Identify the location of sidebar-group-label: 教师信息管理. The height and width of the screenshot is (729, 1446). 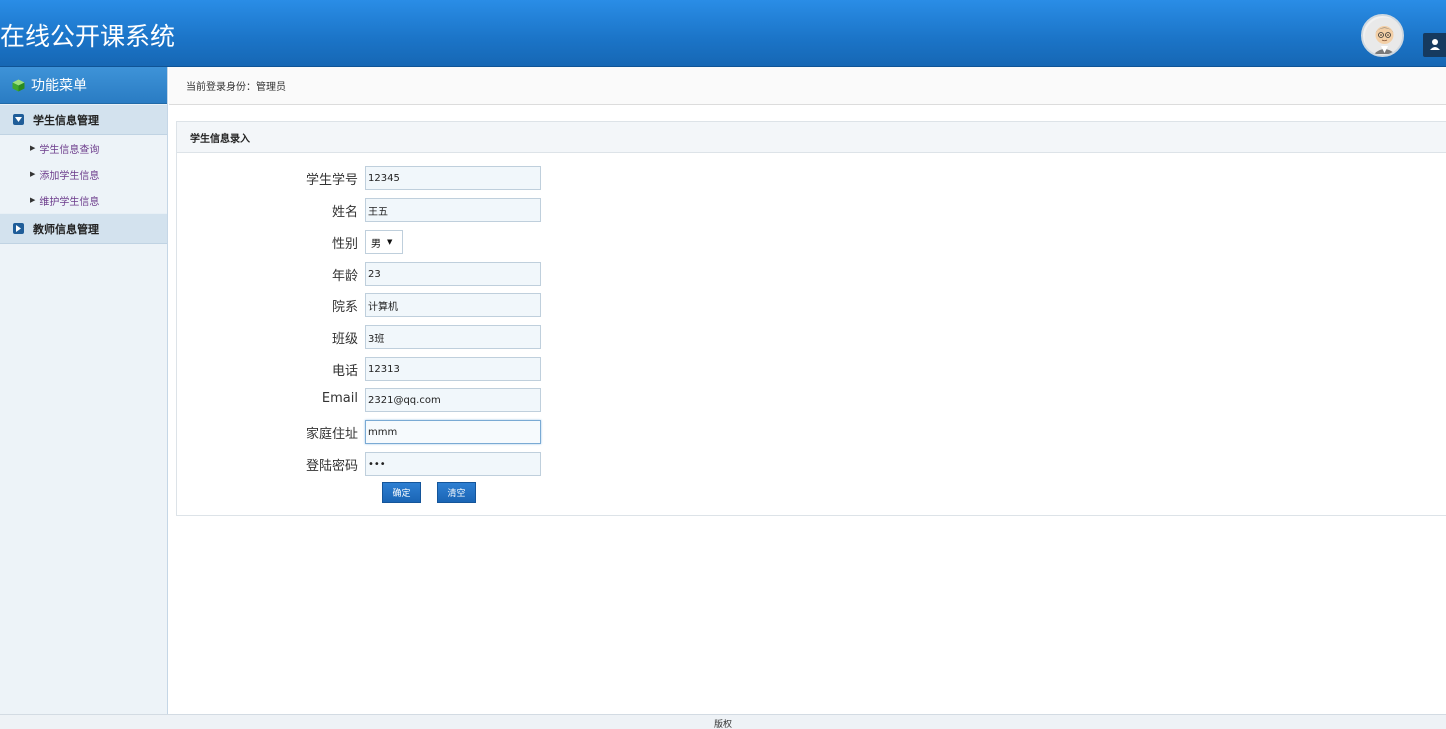
(66, 229).